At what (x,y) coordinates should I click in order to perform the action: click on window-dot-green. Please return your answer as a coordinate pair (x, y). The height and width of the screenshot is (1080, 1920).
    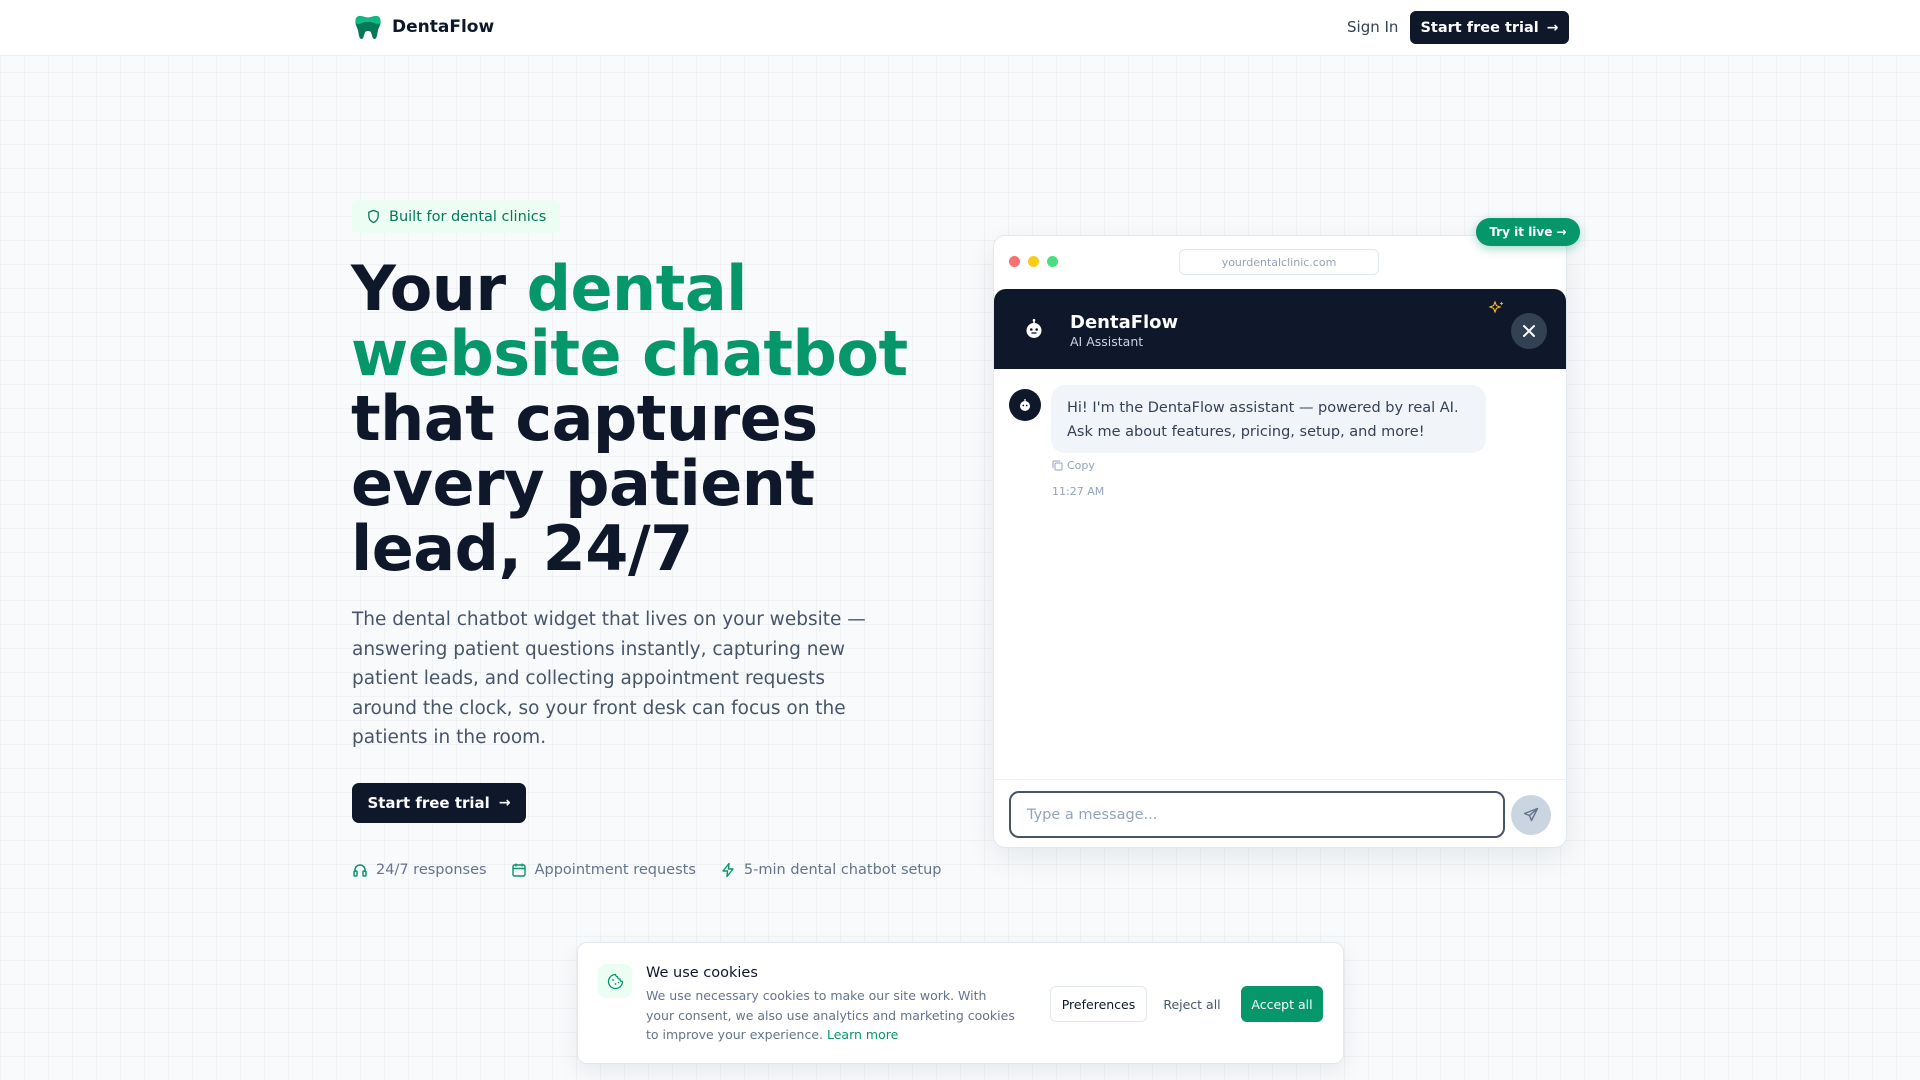
    Looking at the image, I should click on (1052, 261).